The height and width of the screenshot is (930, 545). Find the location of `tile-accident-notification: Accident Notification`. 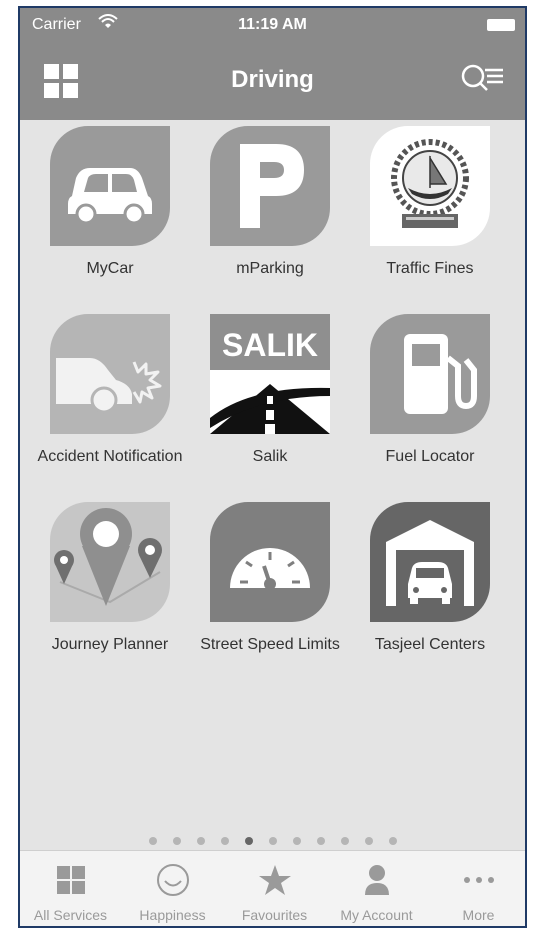

tile-accident-notification: Accident Notification is located at coordinates (110, 390).